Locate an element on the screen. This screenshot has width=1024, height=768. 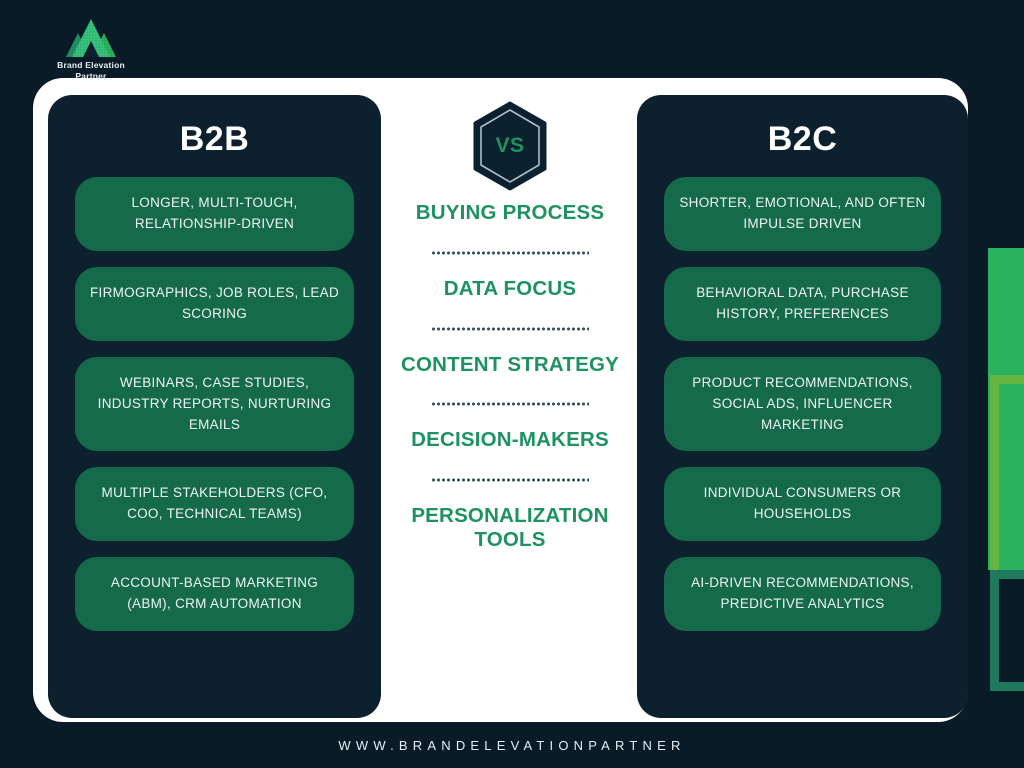
vs-badge-label: VS is located at coordinates (510, 145).